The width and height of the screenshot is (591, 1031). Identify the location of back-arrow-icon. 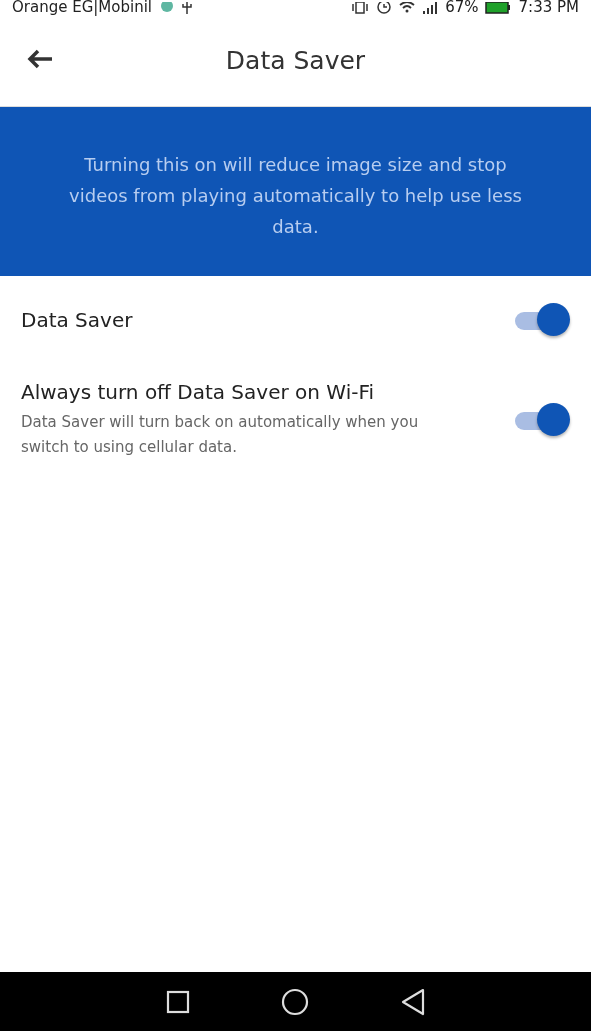
(40, 58).